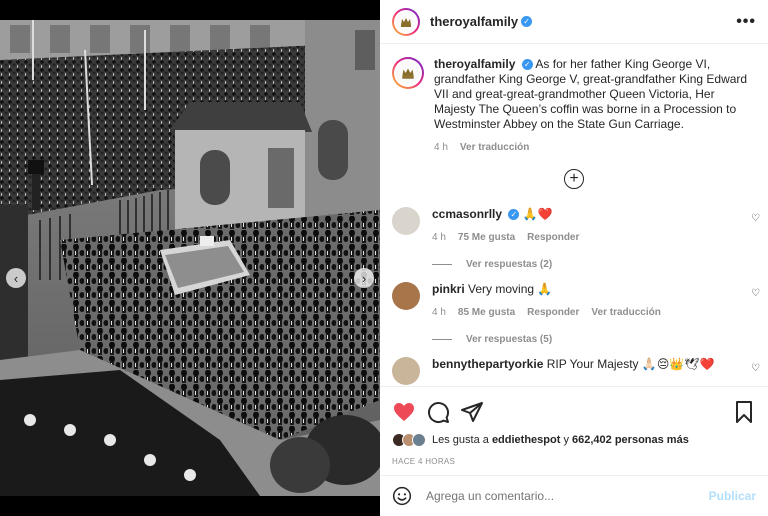 This screenshot has height=516, width=768. Describe the element at coordinates (526, 440) in the screenshot. I see `likes-user-link: eddiethespot` at that location.